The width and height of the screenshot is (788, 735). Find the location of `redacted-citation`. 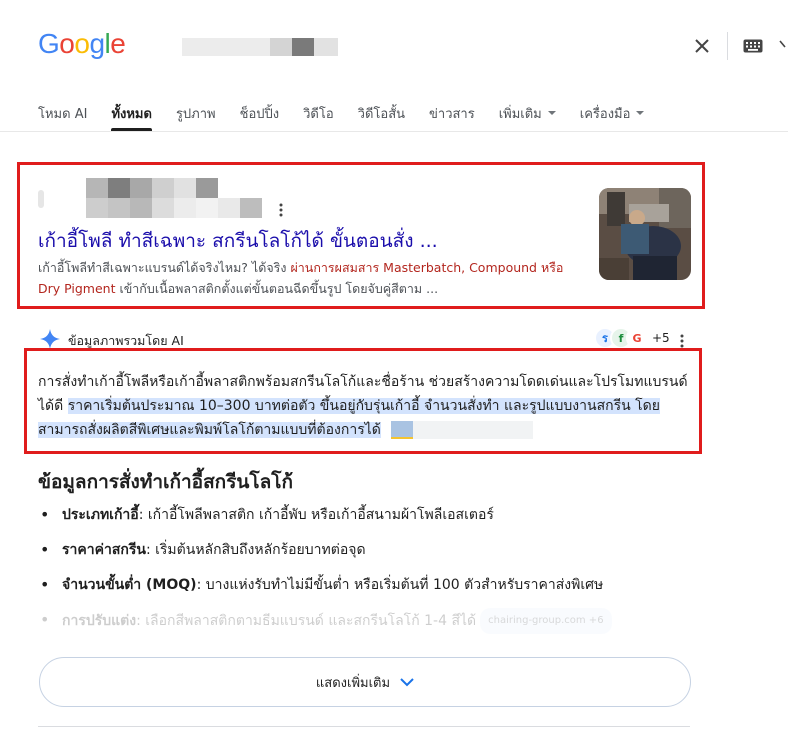

redacted-citation is located at coordinates (473, 430).